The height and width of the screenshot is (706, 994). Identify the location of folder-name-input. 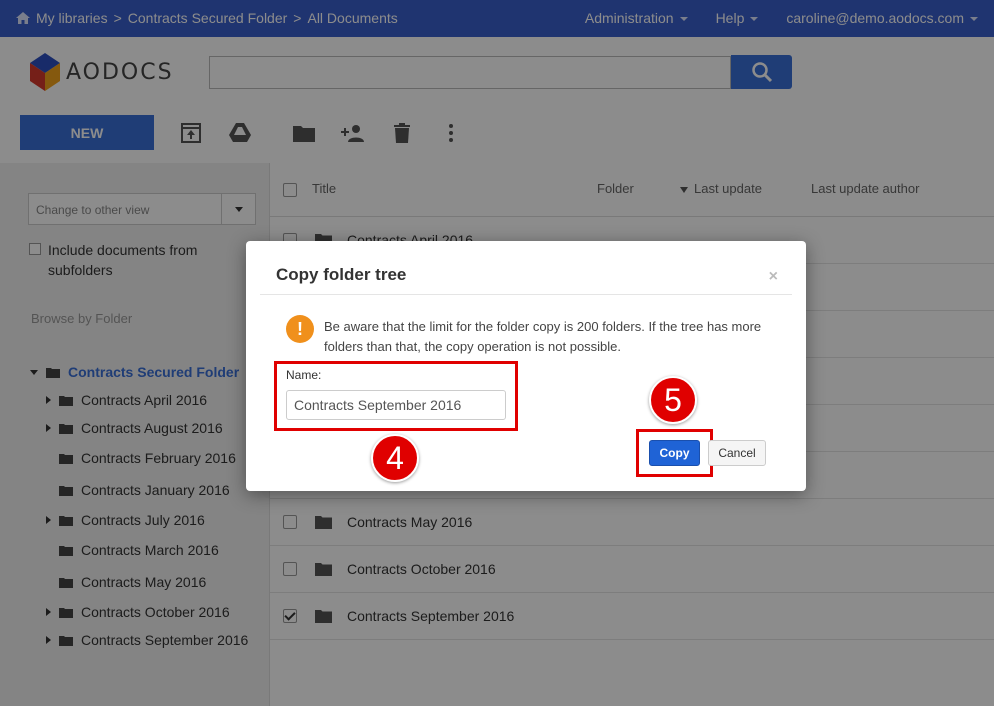
(396, 405).